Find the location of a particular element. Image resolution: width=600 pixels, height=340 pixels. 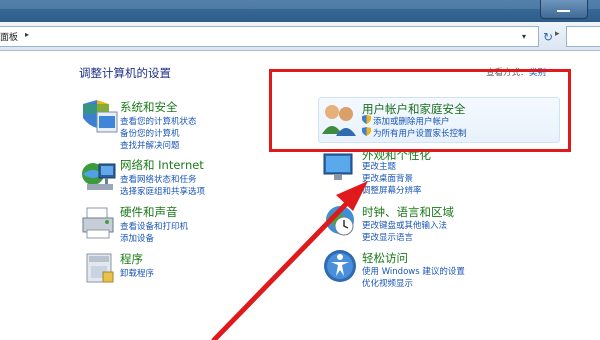

address-dropdown-icon: ▾ is located at coordinates (524, 36).